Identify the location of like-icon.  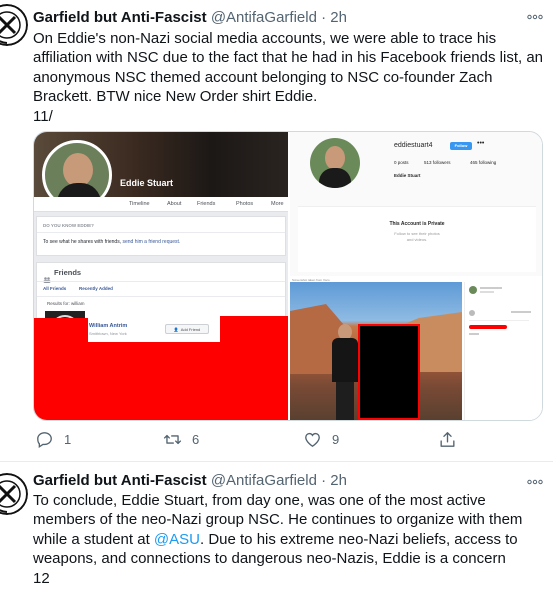
(312, 440).